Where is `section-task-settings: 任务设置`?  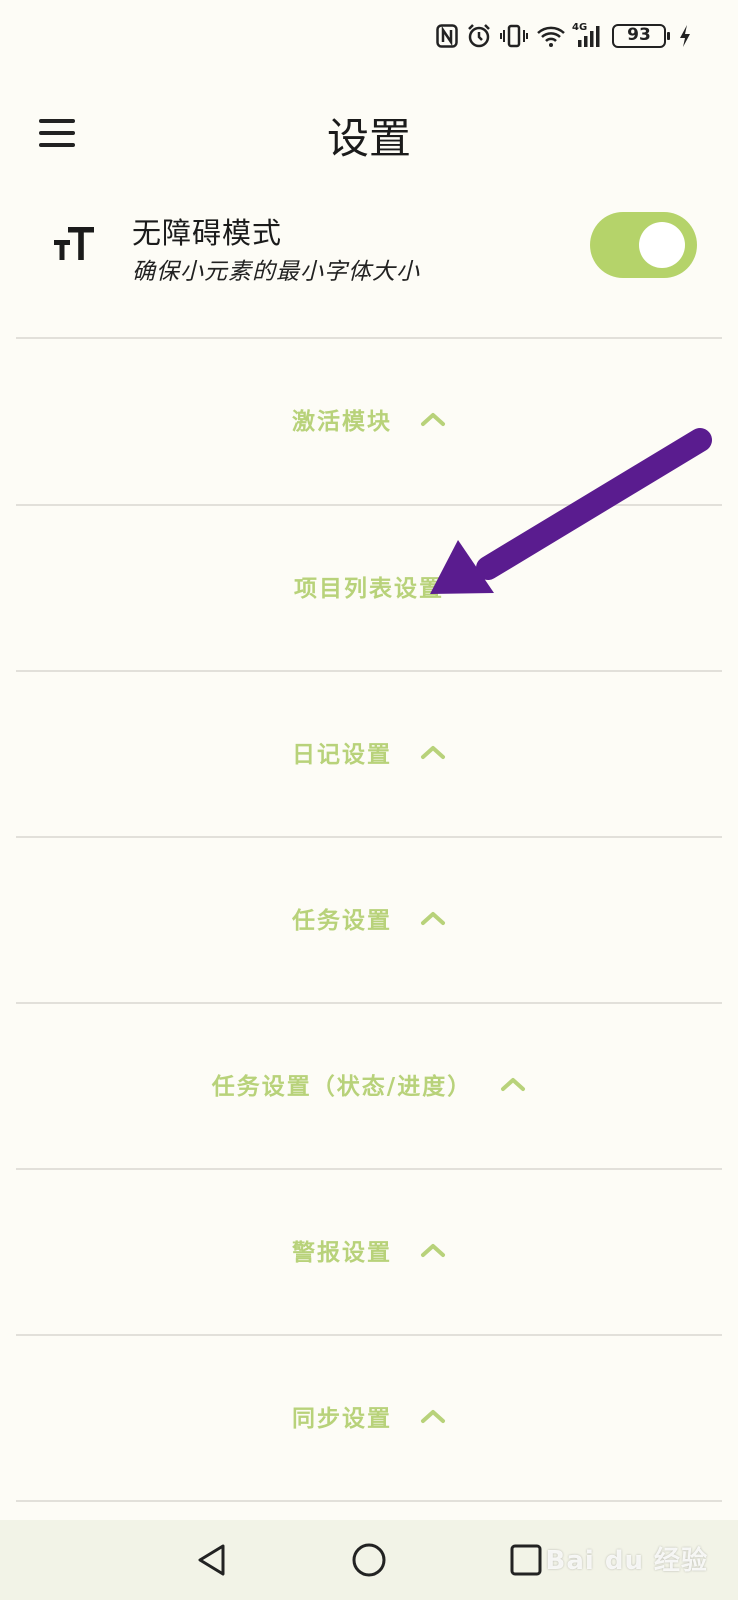 section-task-settings: 任务设置 is located at coordinates (369, 918).